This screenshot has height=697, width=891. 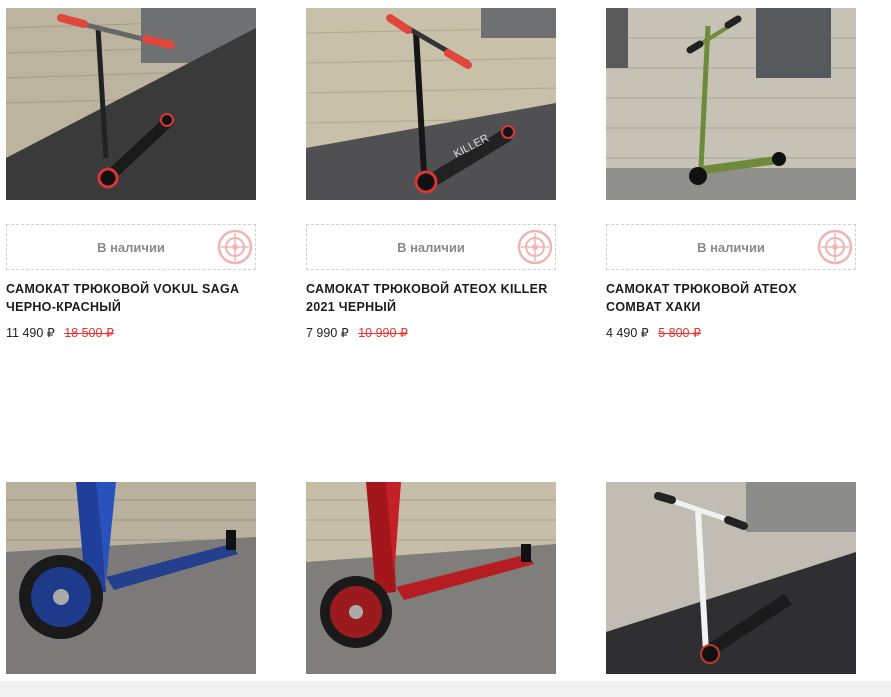 I want to click on product-prices: 4 490 ₽ 5 800 ₽, so click(x=653, y=332).